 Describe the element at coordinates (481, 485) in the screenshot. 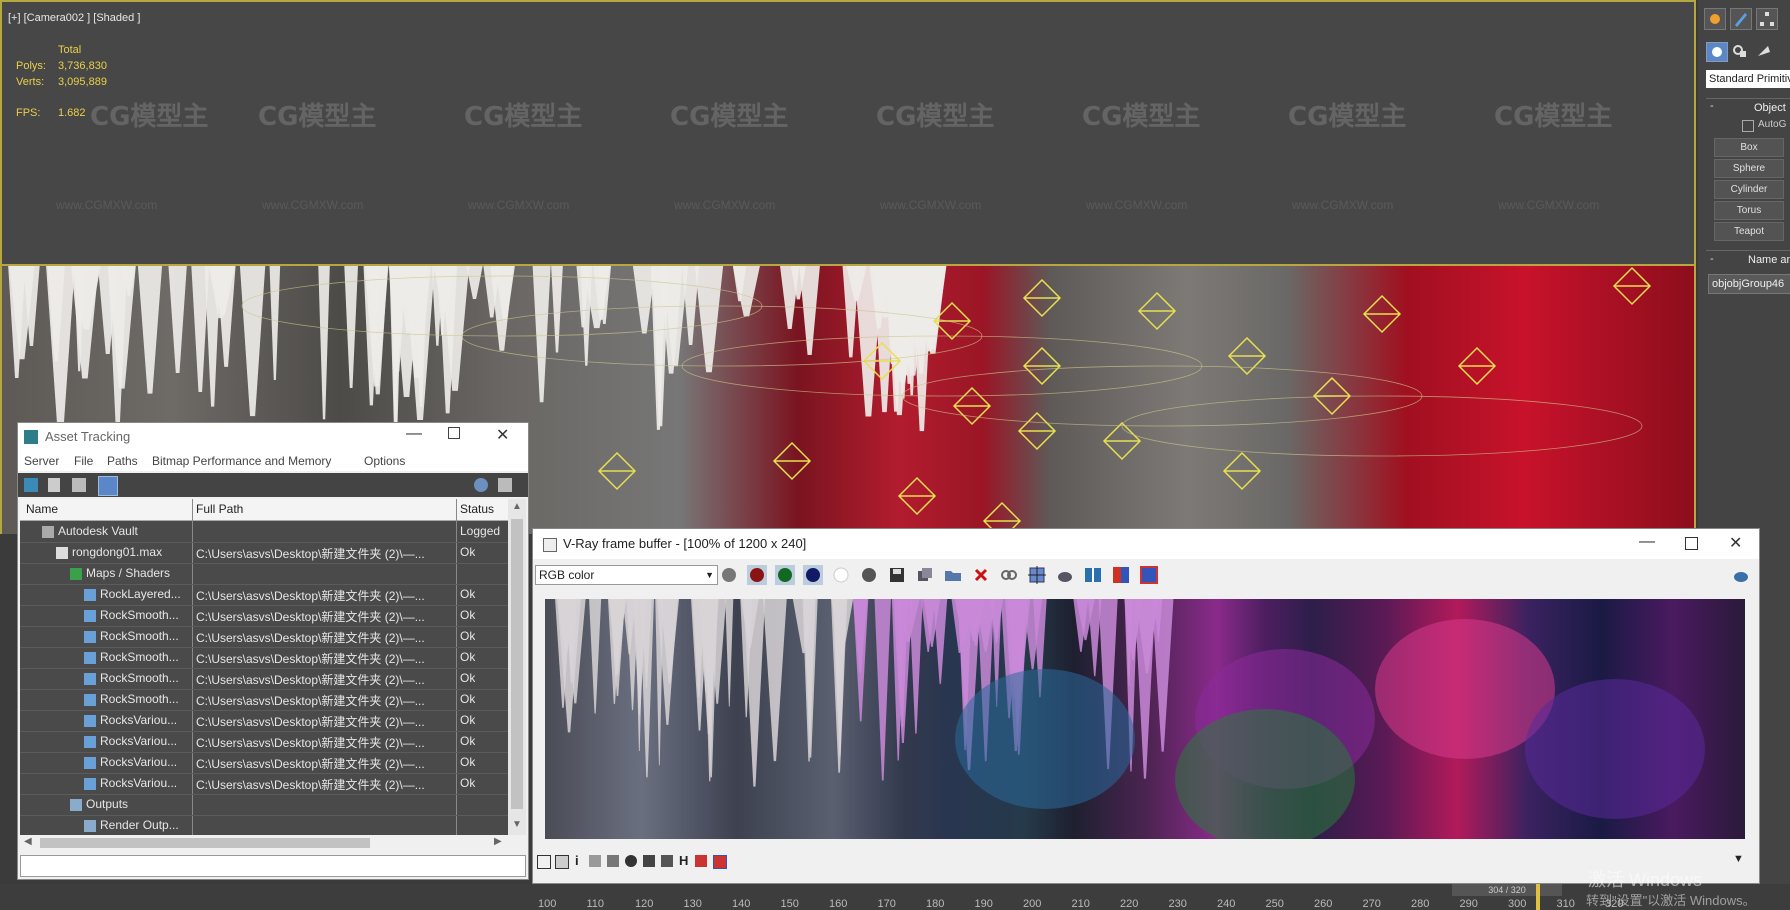

I see `help-icon` at that location.